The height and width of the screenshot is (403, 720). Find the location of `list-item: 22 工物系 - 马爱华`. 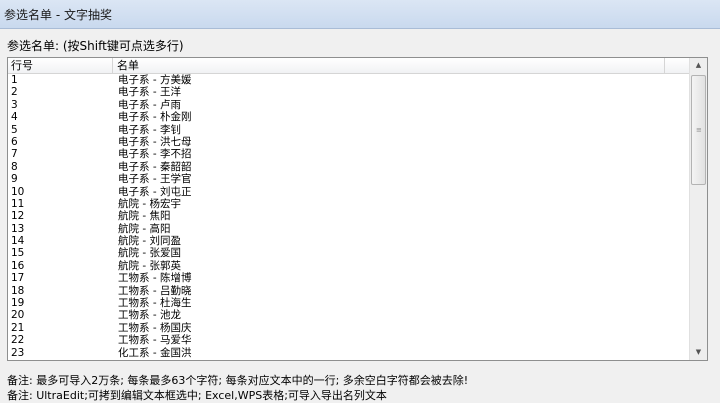

list-item: 22 工物系 - 马爱华 is located at coordinates (349, 340).